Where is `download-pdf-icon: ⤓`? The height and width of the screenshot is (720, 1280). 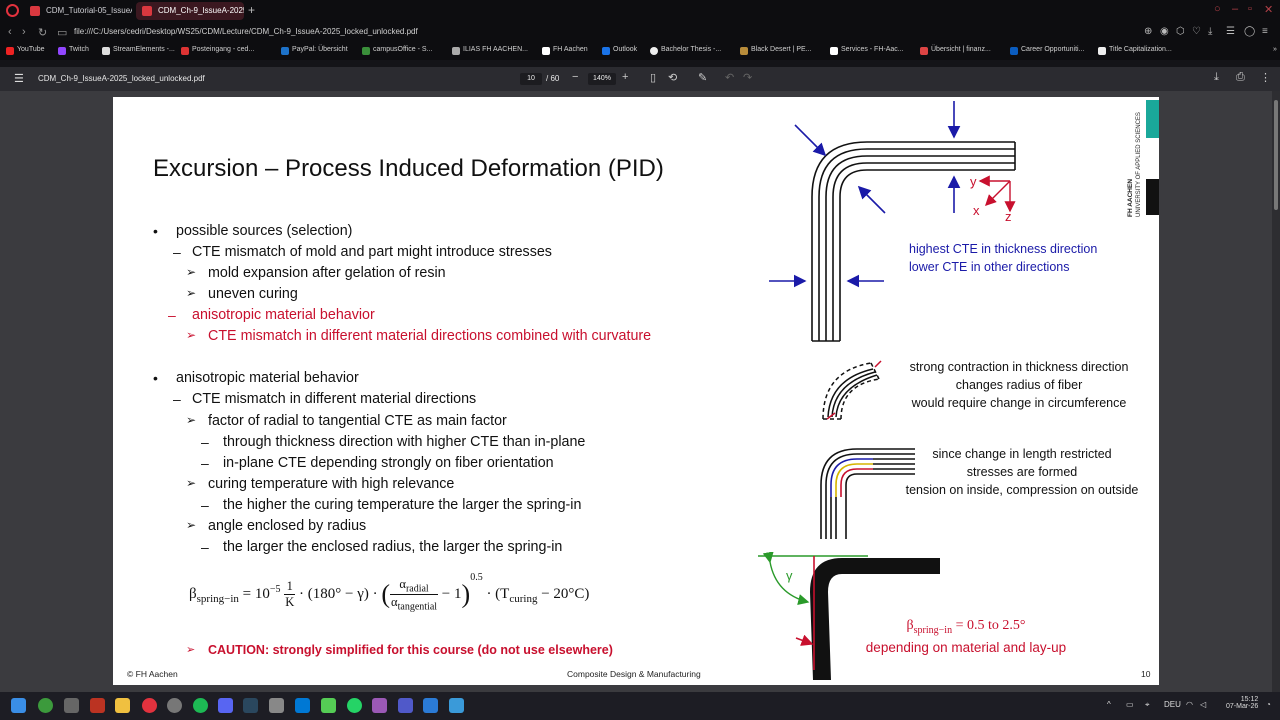
download-pdf-icon: ⤓ is located at coordinates (1216, 77).